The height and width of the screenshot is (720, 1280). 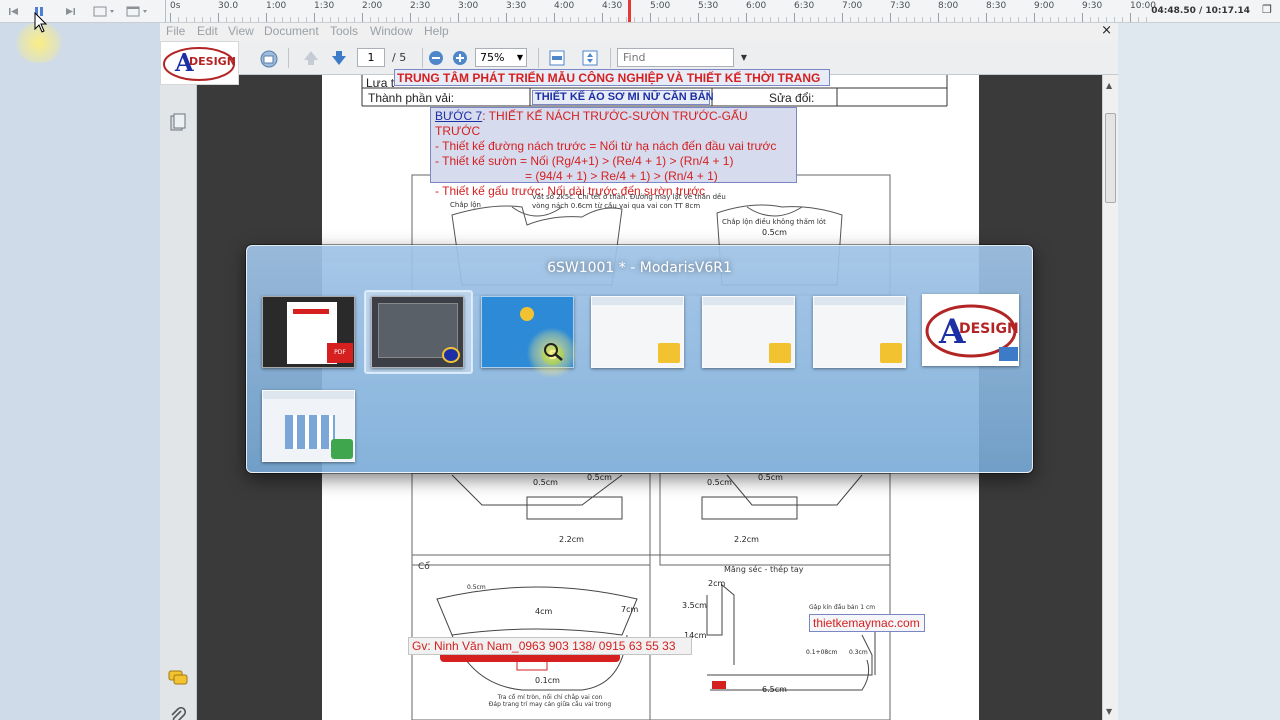 I want to click on menu-tools: Tools, so click(x=344, y=31).